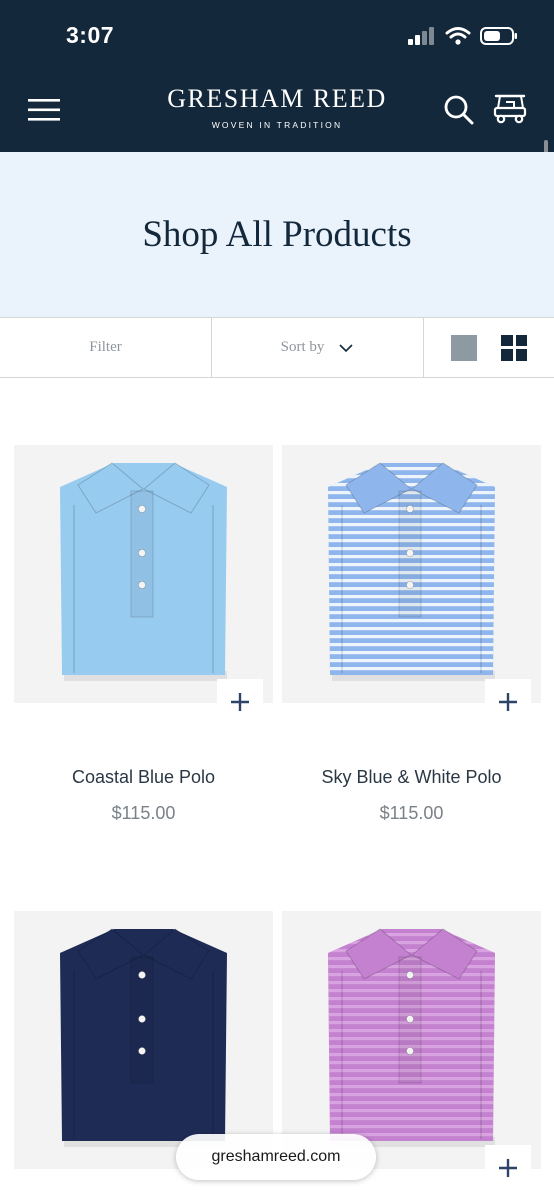 This screenshot has width=554, height=1199. I want to click on search-button, so click(459, 110).